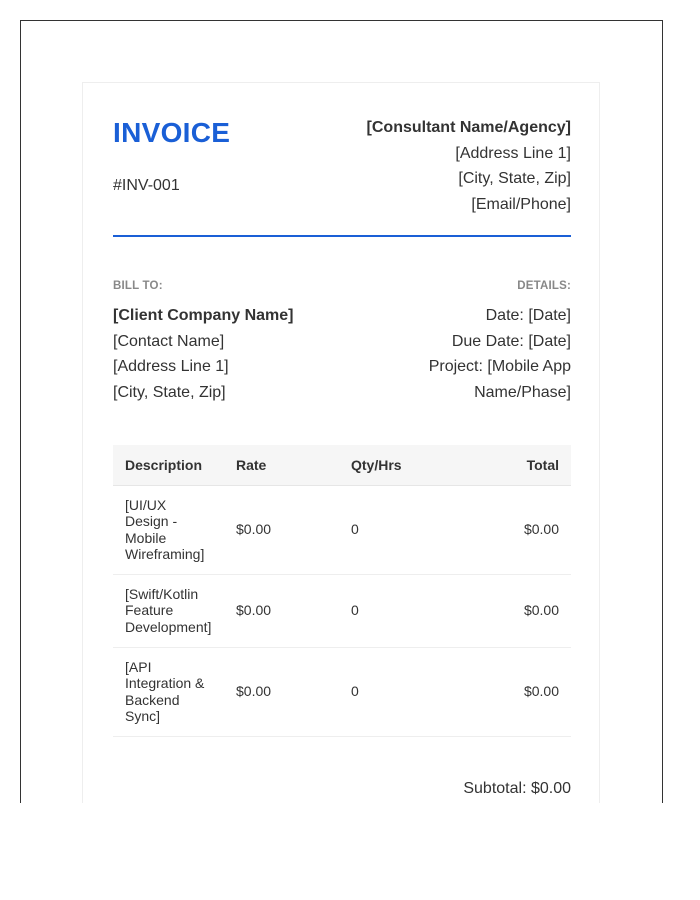 This screenshot has width=700, height=900. I want to click on header-divider, so click(342, 236).